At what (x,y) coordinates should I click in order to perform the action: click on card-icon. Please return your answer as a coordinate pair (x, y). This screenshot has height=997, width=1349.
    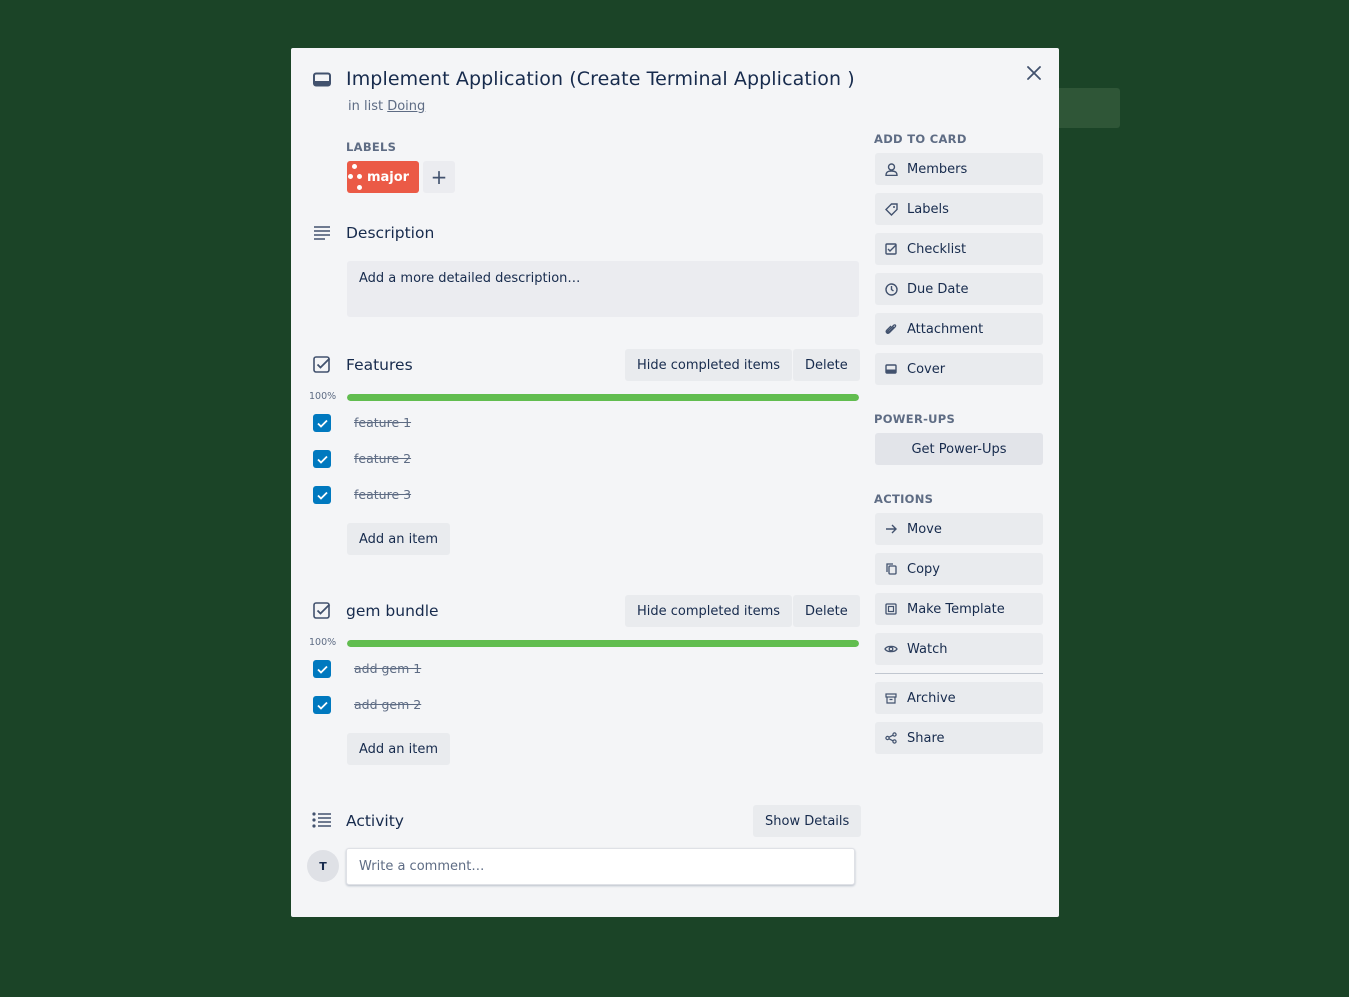
    Looking at the image, I should click on (322, 82).